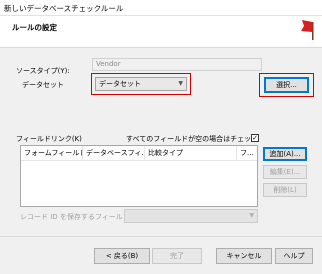 The height and width of the screenshot is (274, 322). I want to click on cancel-button: キャンセル, so click(244, 256).